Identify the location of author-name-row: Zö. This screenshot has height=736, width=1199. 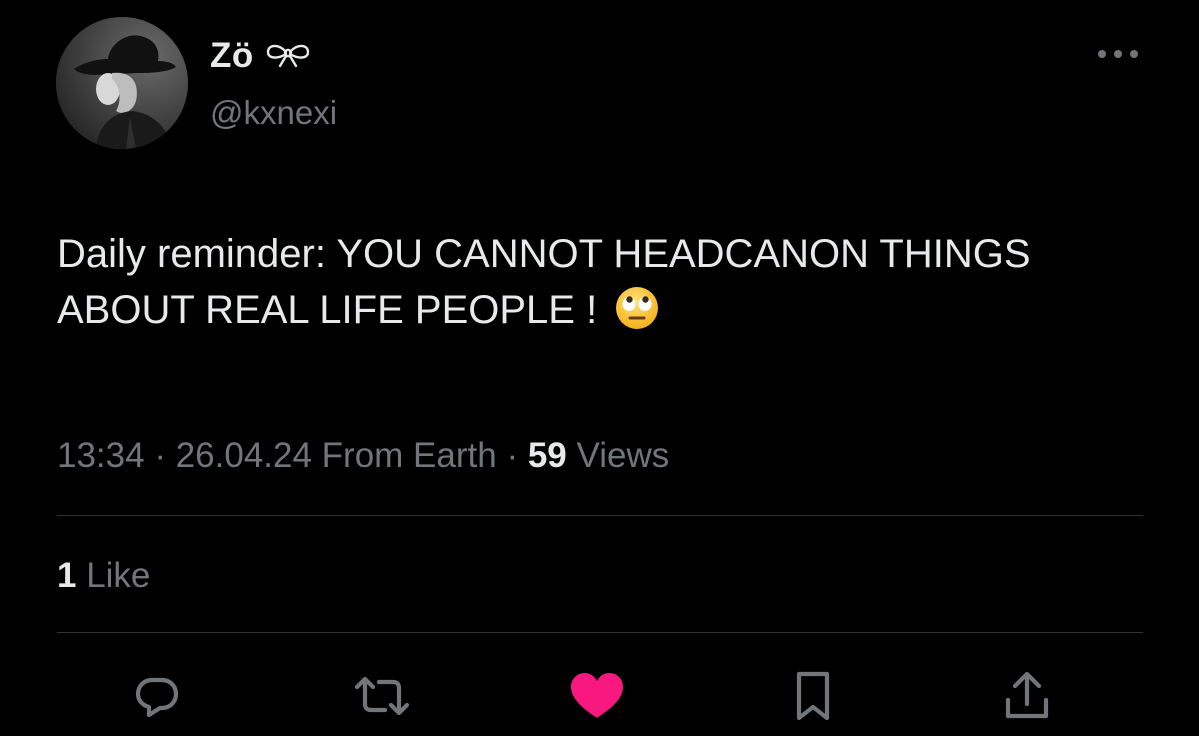
(261, 56).